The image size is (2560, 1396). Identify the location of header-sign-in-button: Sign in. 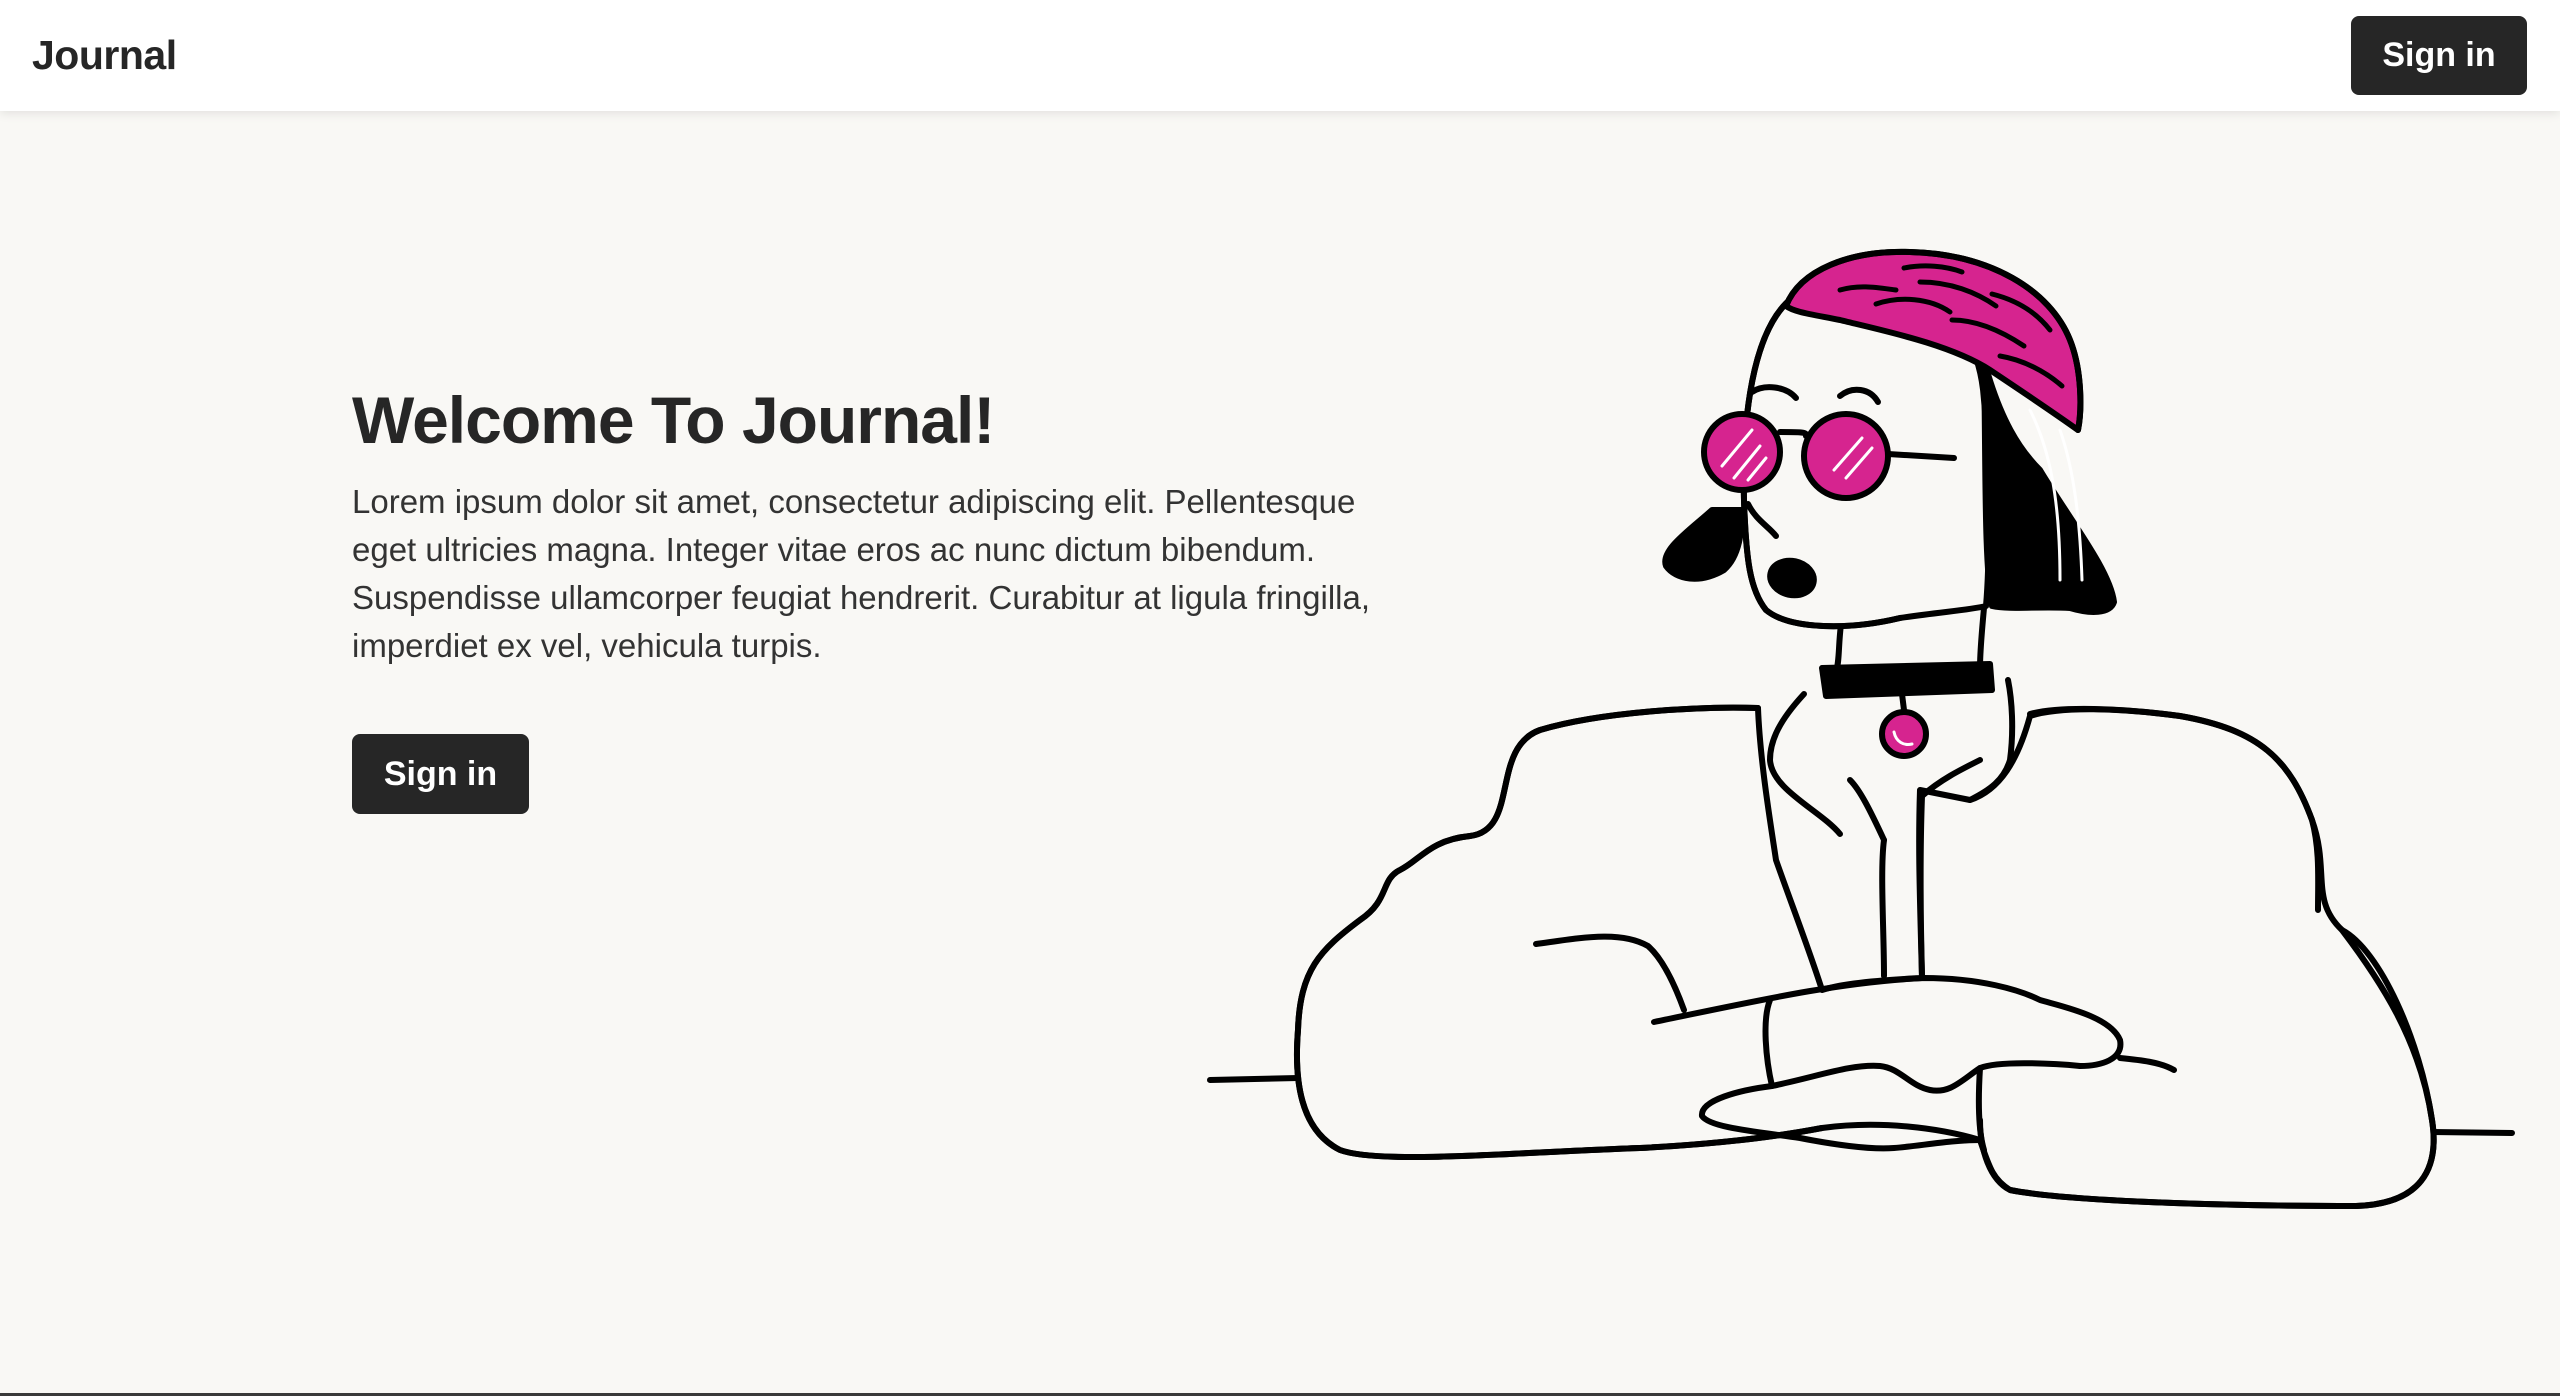
(2439, 55).